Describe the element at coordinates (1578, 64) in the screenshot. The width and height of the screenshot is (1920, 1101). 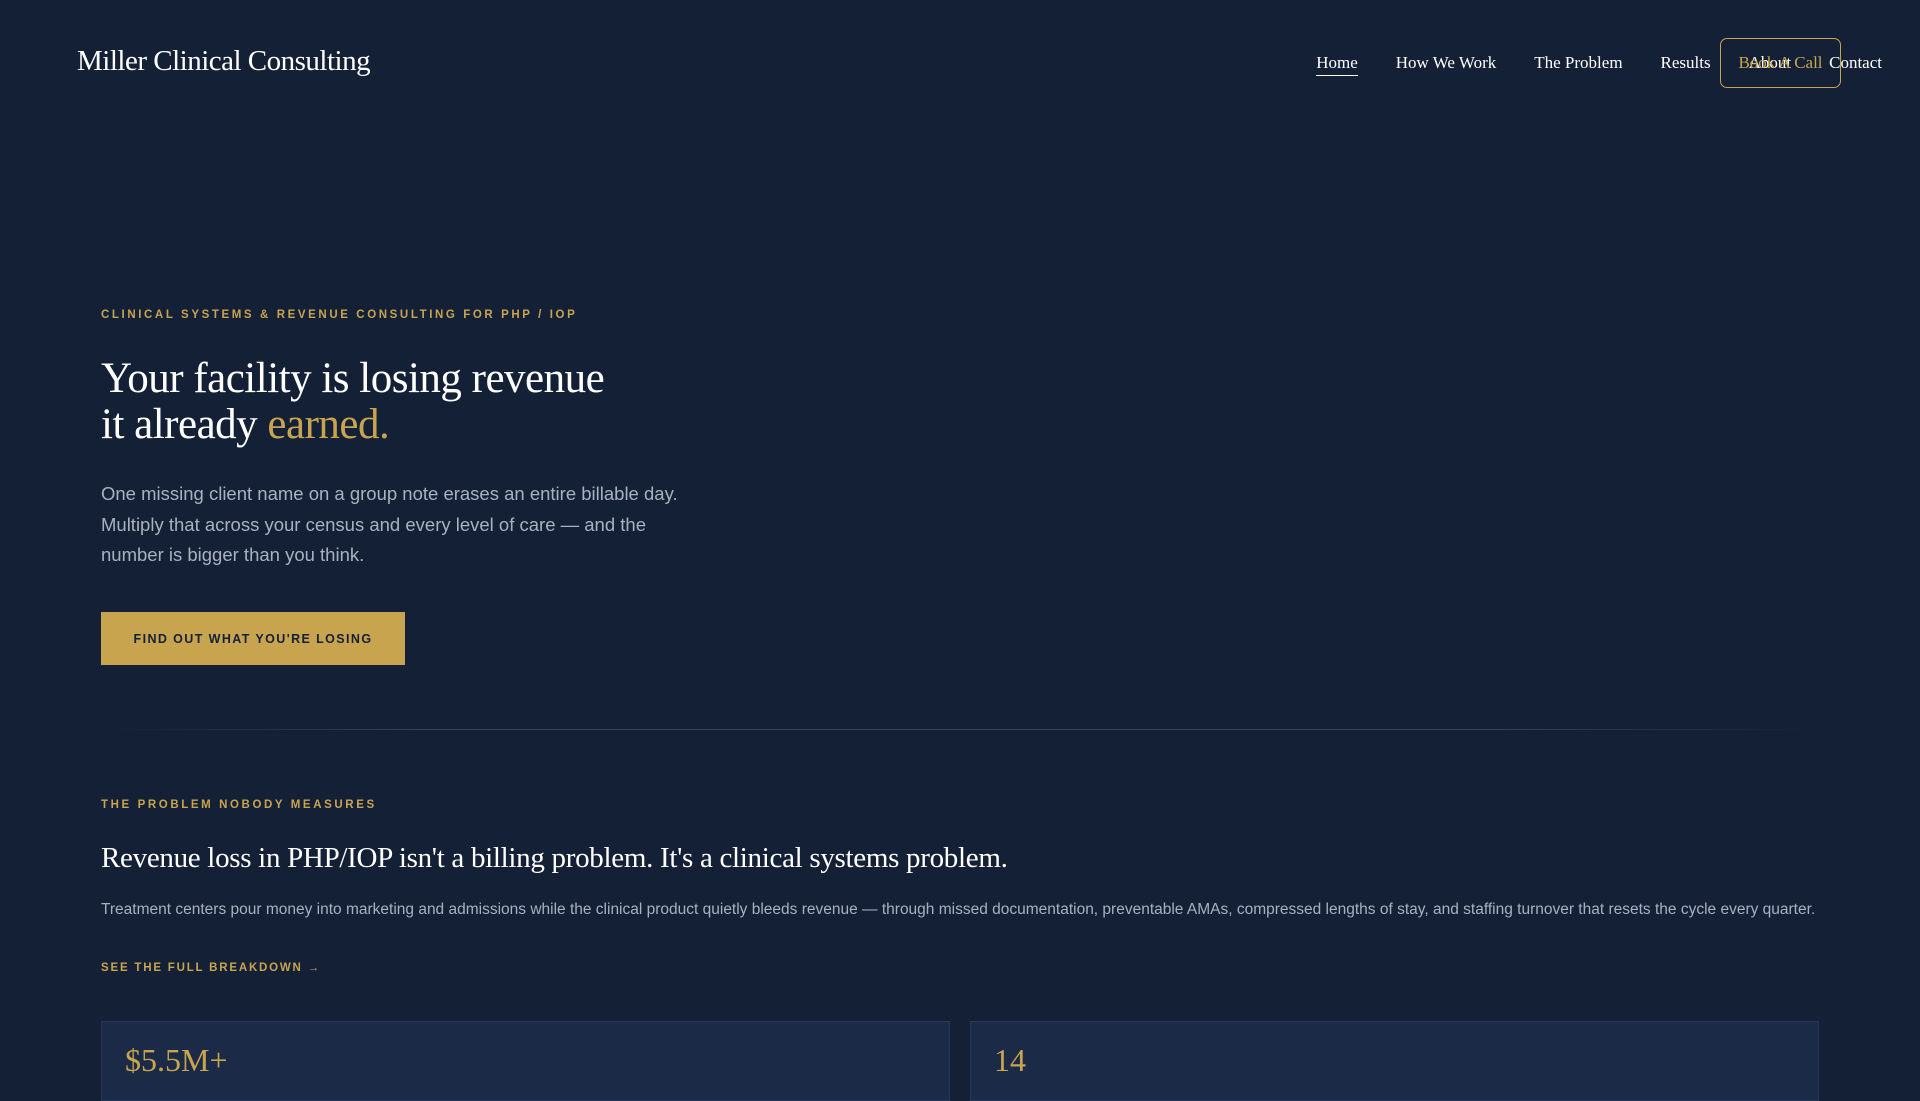
I see `nav-the-problem: The Problem` at that location.